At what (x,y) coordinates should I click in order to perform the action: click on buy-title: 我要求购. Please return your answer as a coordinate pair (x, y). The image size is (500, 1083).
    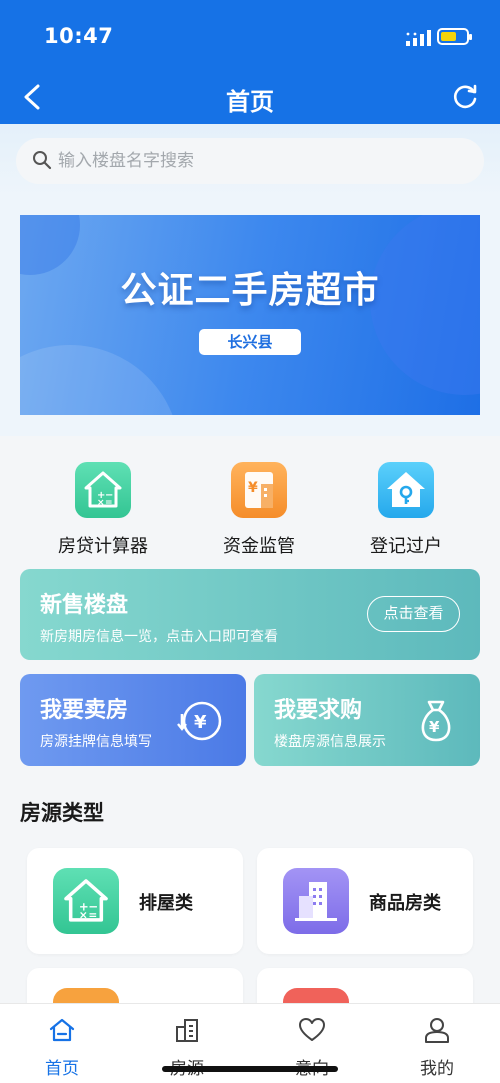
    Looking at the image, I should click on (318, 710).